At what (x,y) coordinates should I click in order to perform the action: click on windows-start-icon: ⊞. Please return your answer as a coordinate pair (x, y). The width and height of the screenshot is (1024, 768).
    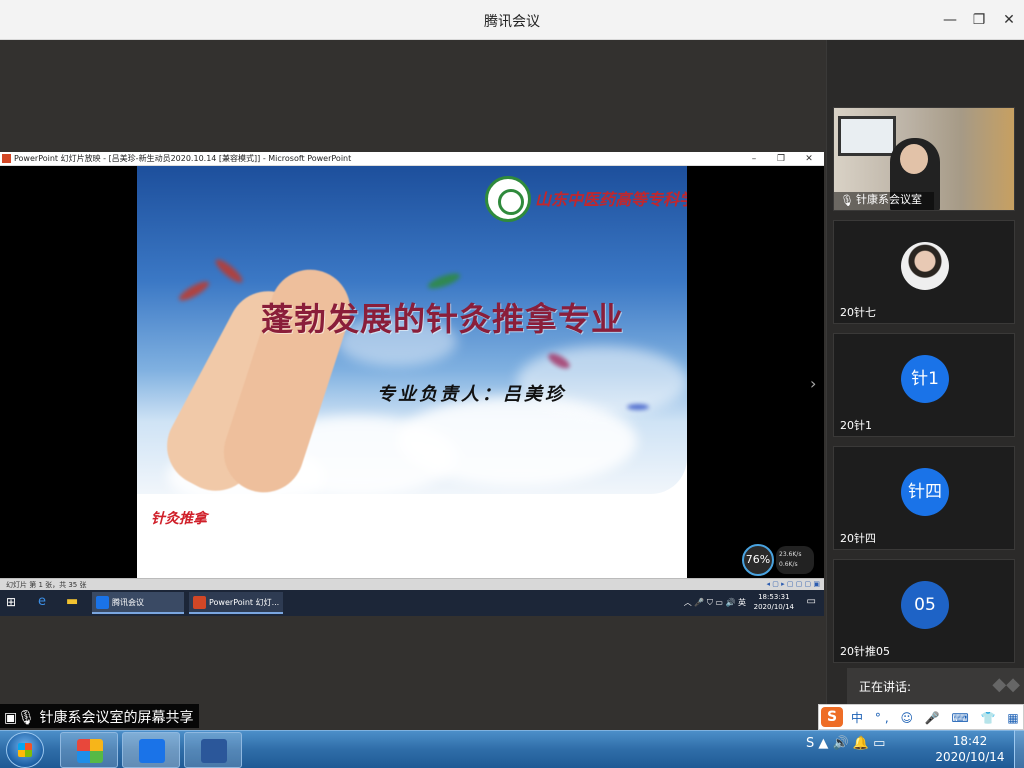
    Looking at the image, I should click on (13, 602).